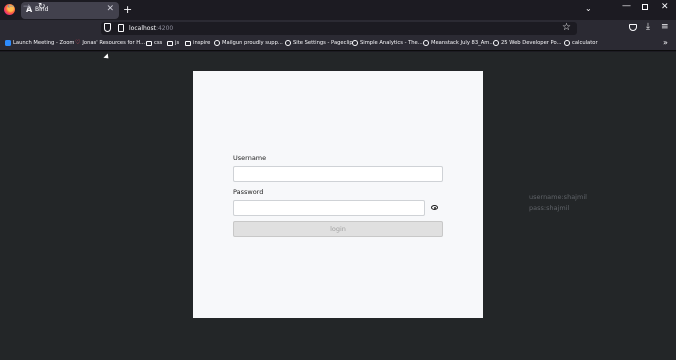 Image resolution: width=676 pixels, height=360 pixels. What do you see at coordinates (197, 43) in the screenshot?
I see `bookmark-folder: inspire` at bounding box center [197, 43].